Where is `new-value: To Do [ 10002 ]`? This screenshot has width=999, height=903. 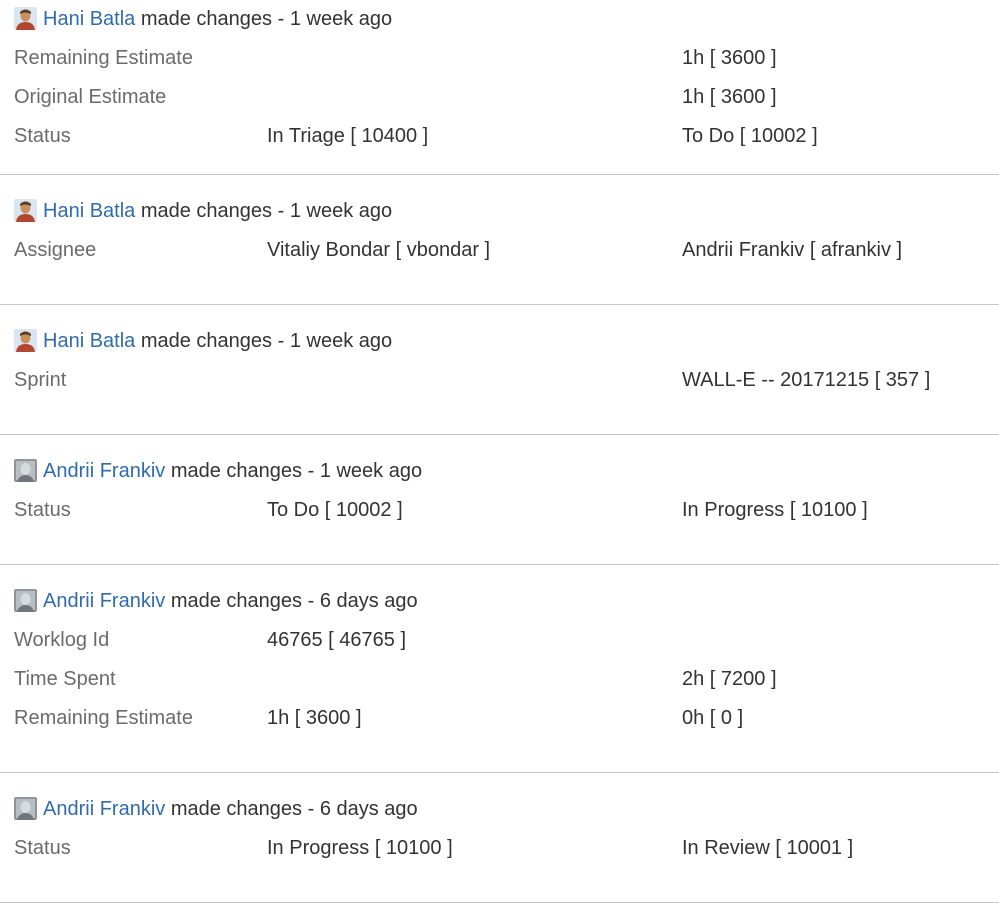 new-value: To Do [ 10002 ] is located at coordinates (750, 136).